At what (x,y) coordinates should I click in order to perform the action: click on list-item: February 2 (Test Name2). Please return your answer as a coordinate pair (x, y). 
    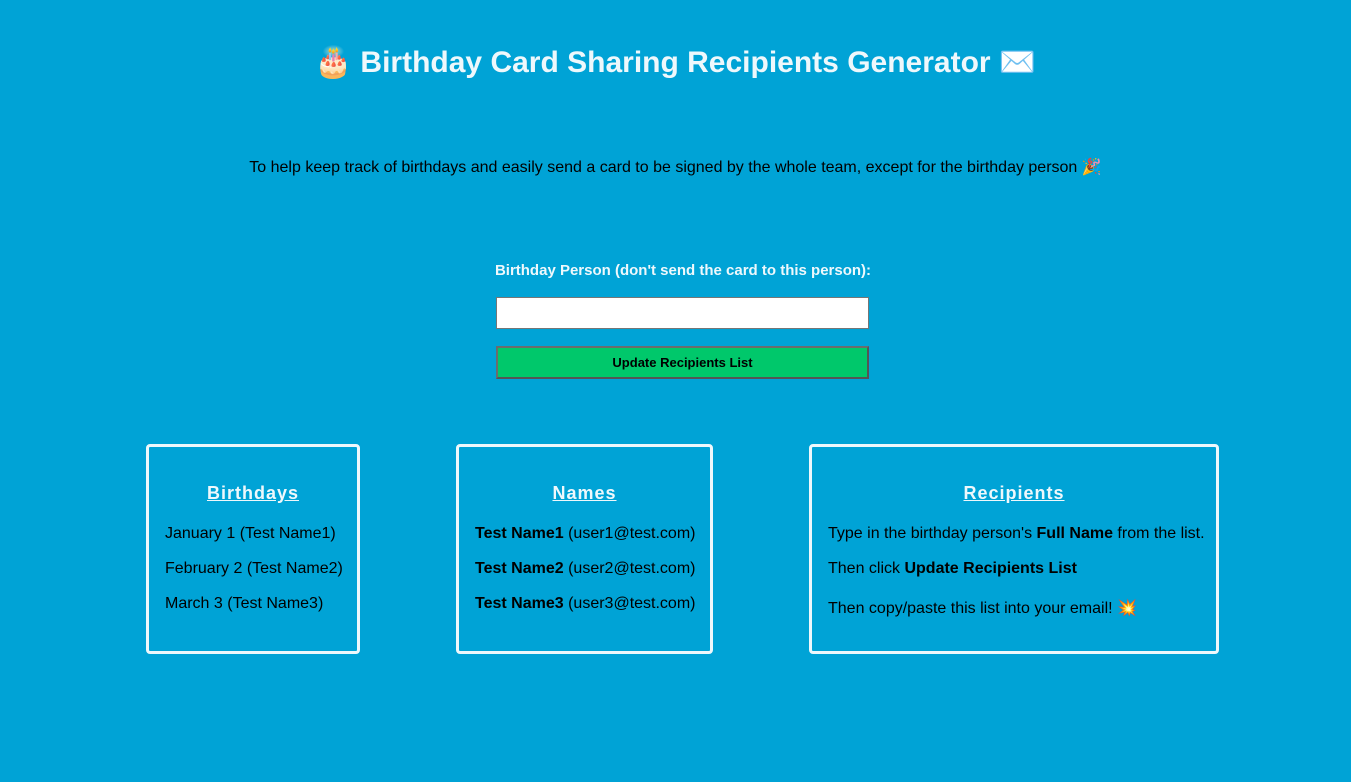
    Looking at the image, I should click on (254, 568).